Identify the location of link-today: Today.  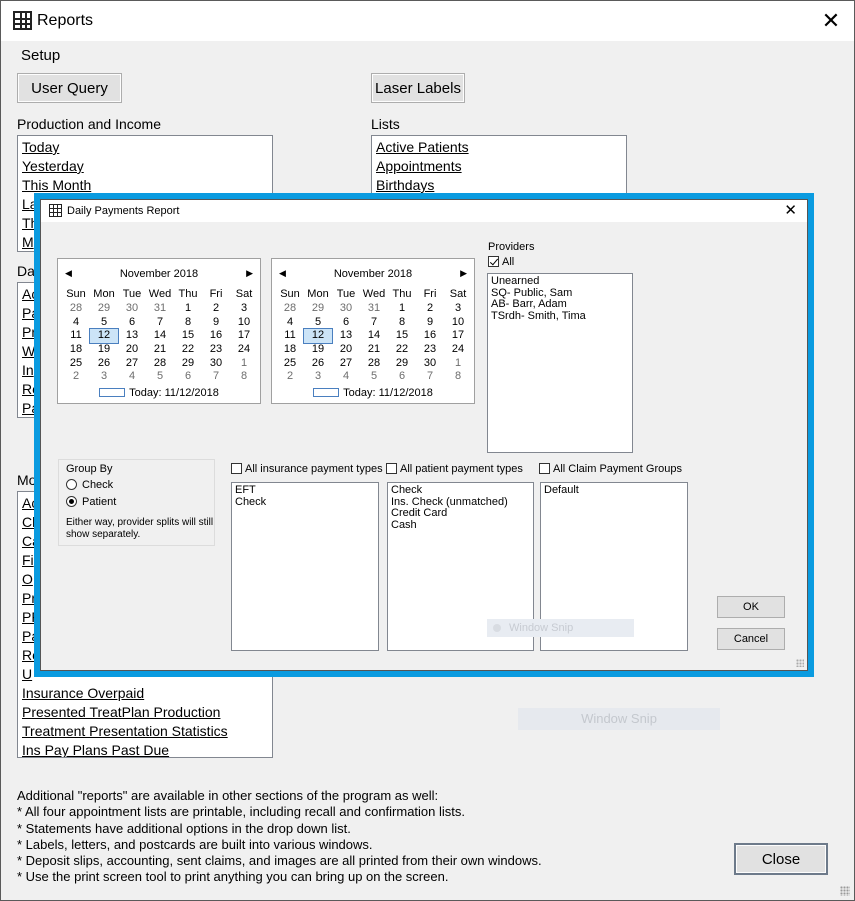
(145, 147).